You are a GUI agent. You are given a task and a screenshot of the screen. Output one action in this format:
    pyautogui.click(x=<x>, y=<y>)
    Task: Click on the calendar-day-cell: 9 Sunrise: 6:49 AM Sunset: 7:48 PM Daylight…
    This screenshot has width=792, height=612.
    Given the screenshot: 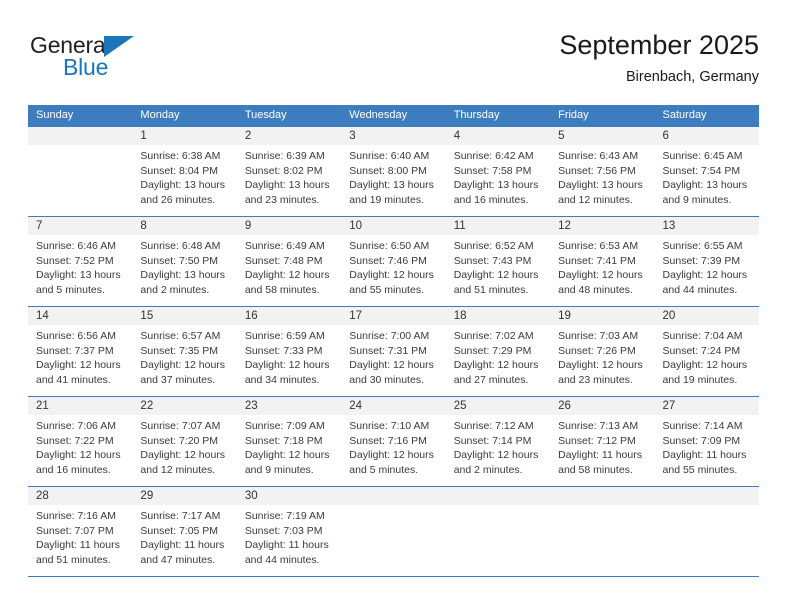 What is the action you would take?
    pyautogui.click(x=289, y=261)
    